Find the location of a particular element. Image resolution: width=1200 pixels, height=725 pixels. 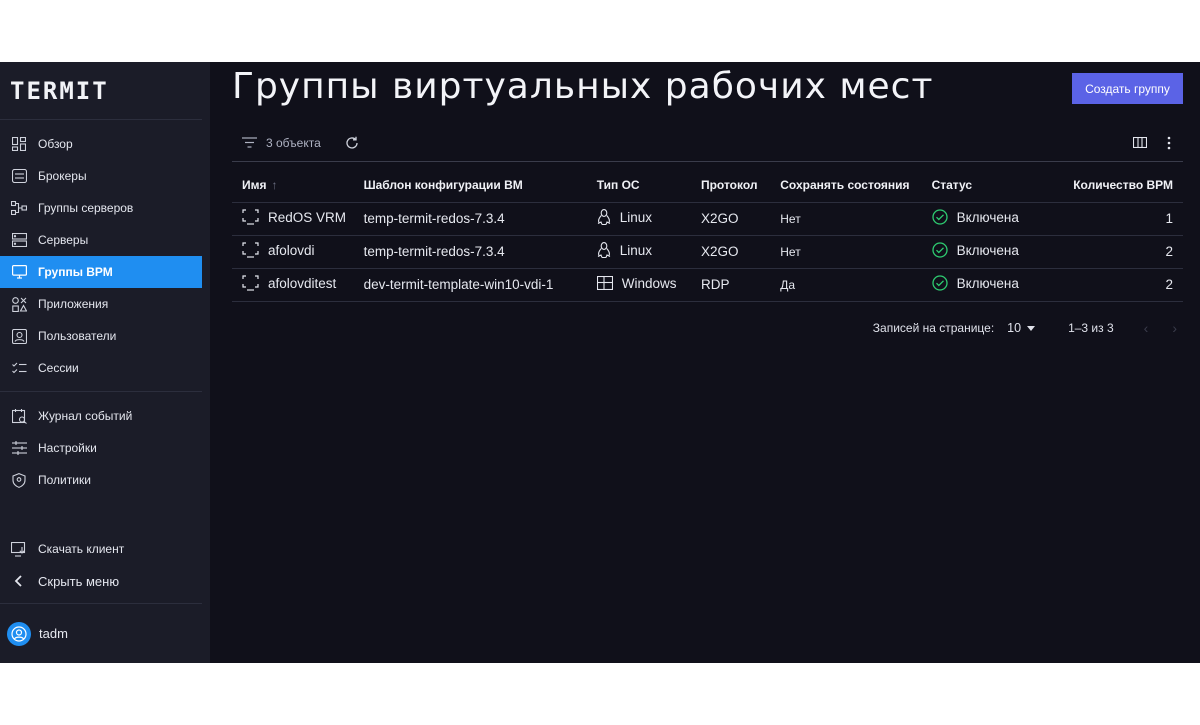

sidebar-item-label: Брокеры is located at coordinates (62, 176).